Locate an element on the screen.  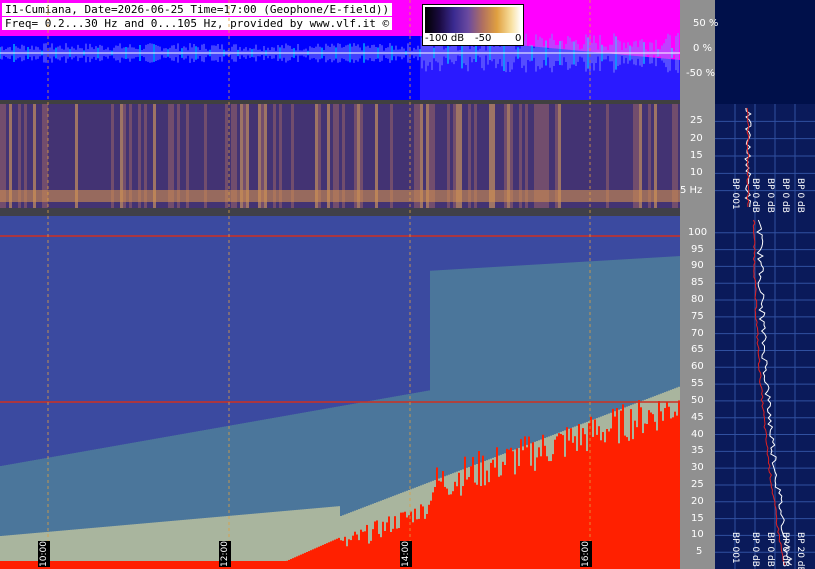
time-tick-label: 10:00 is located at coordinates (44, 554).